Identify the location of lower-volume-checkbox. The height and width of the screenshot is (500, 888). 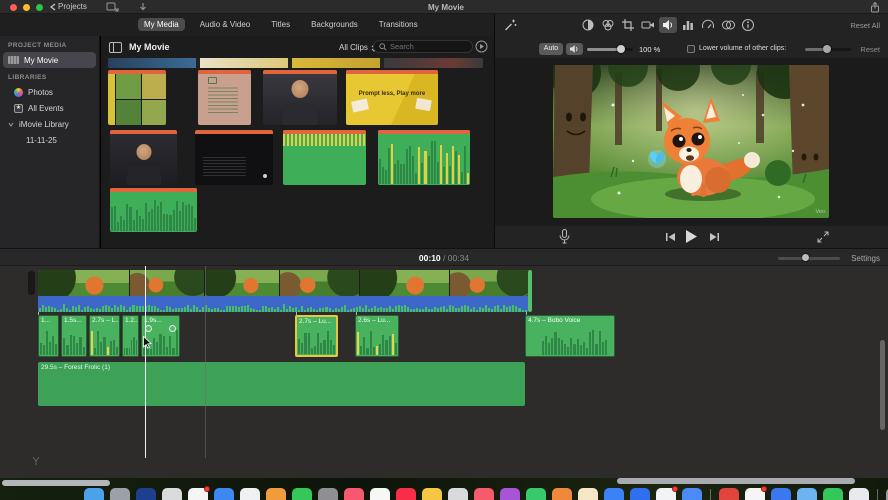
(691, 49).